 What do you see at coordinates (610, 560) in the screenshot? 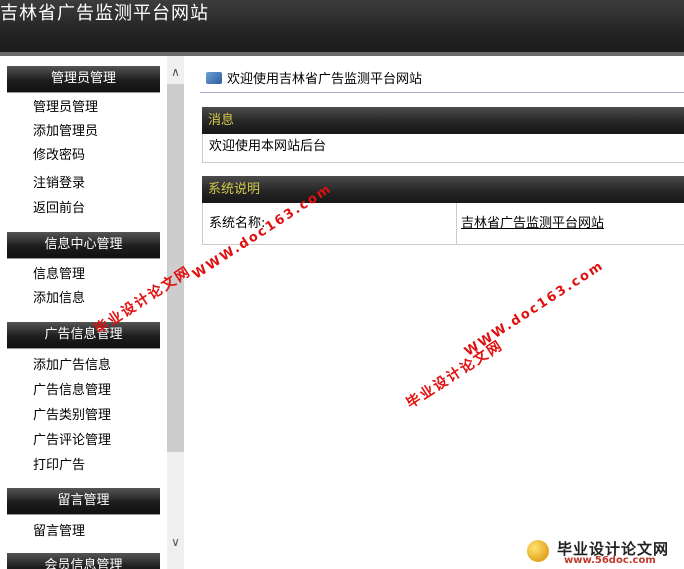
I see `logo-url: www.56doc.com` at bounding box center [610, 560].